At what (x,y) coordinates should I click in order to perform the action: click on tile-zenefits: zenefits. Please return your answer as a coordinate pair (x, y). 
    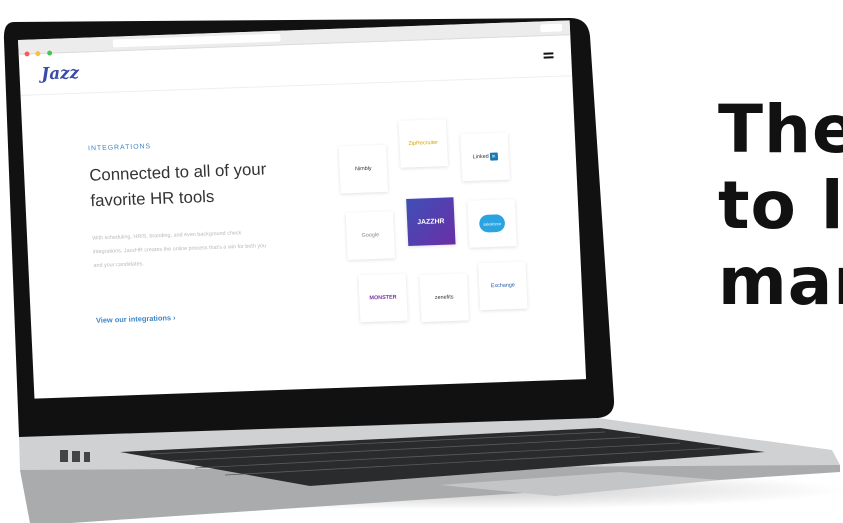
    Looking at the image, I should click on (444, 298).